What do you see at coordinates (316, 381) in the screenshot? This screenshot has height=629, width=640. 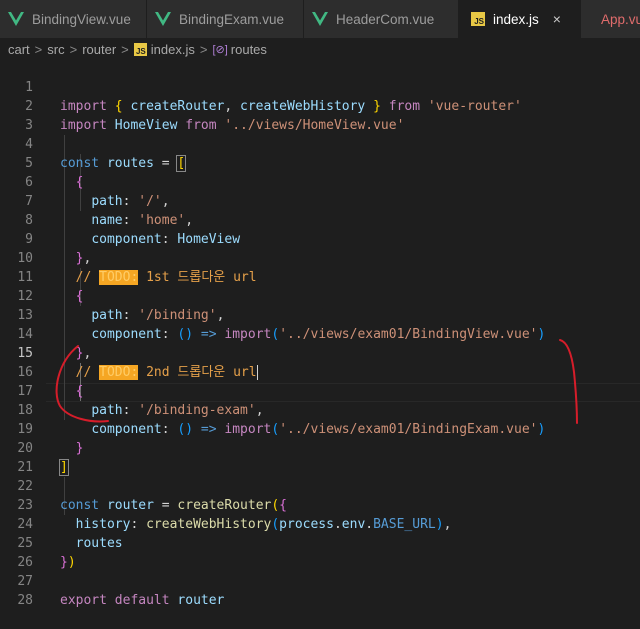 I see `red-ink-annotation` at bounding box center [316, 381].